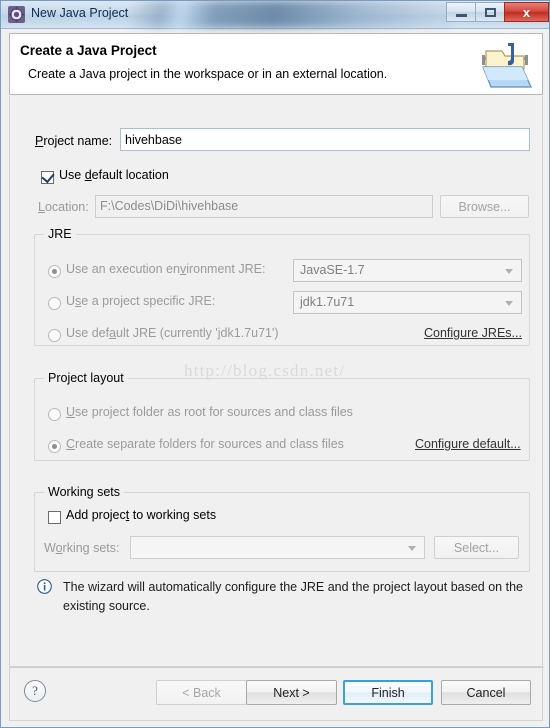 The image size is (550, 728). I want to click on close-button: x, so click(526, 12).